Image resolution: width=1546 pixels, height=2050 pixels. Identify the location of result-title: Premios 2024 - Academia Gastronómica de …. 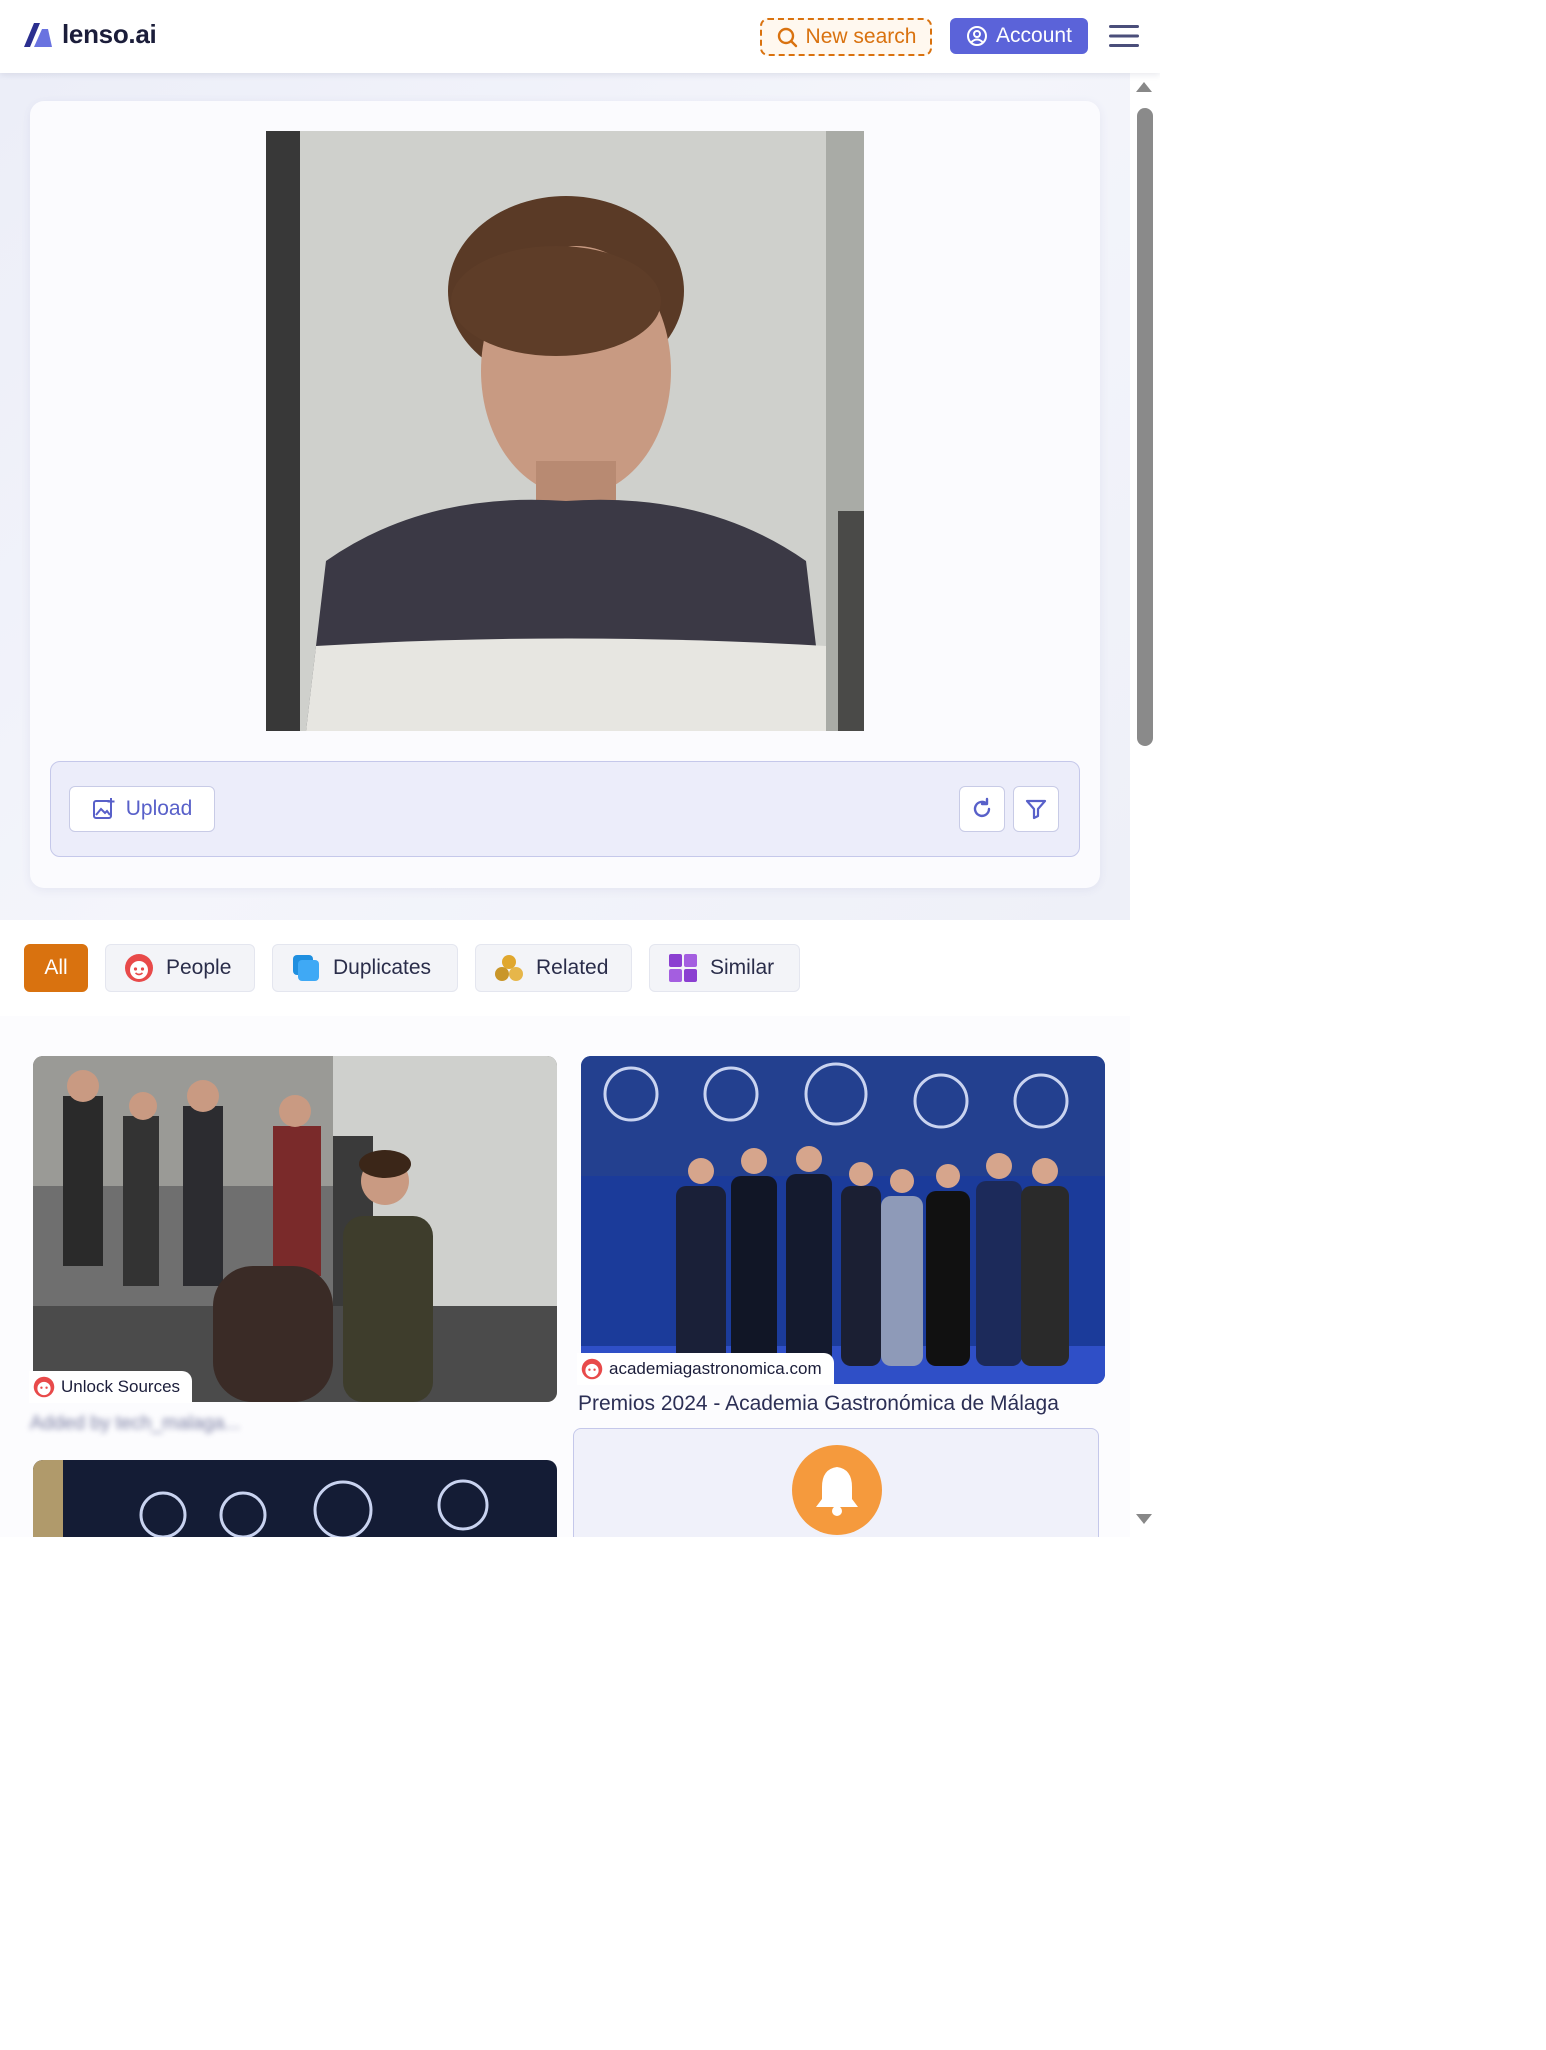
(818, 1404).